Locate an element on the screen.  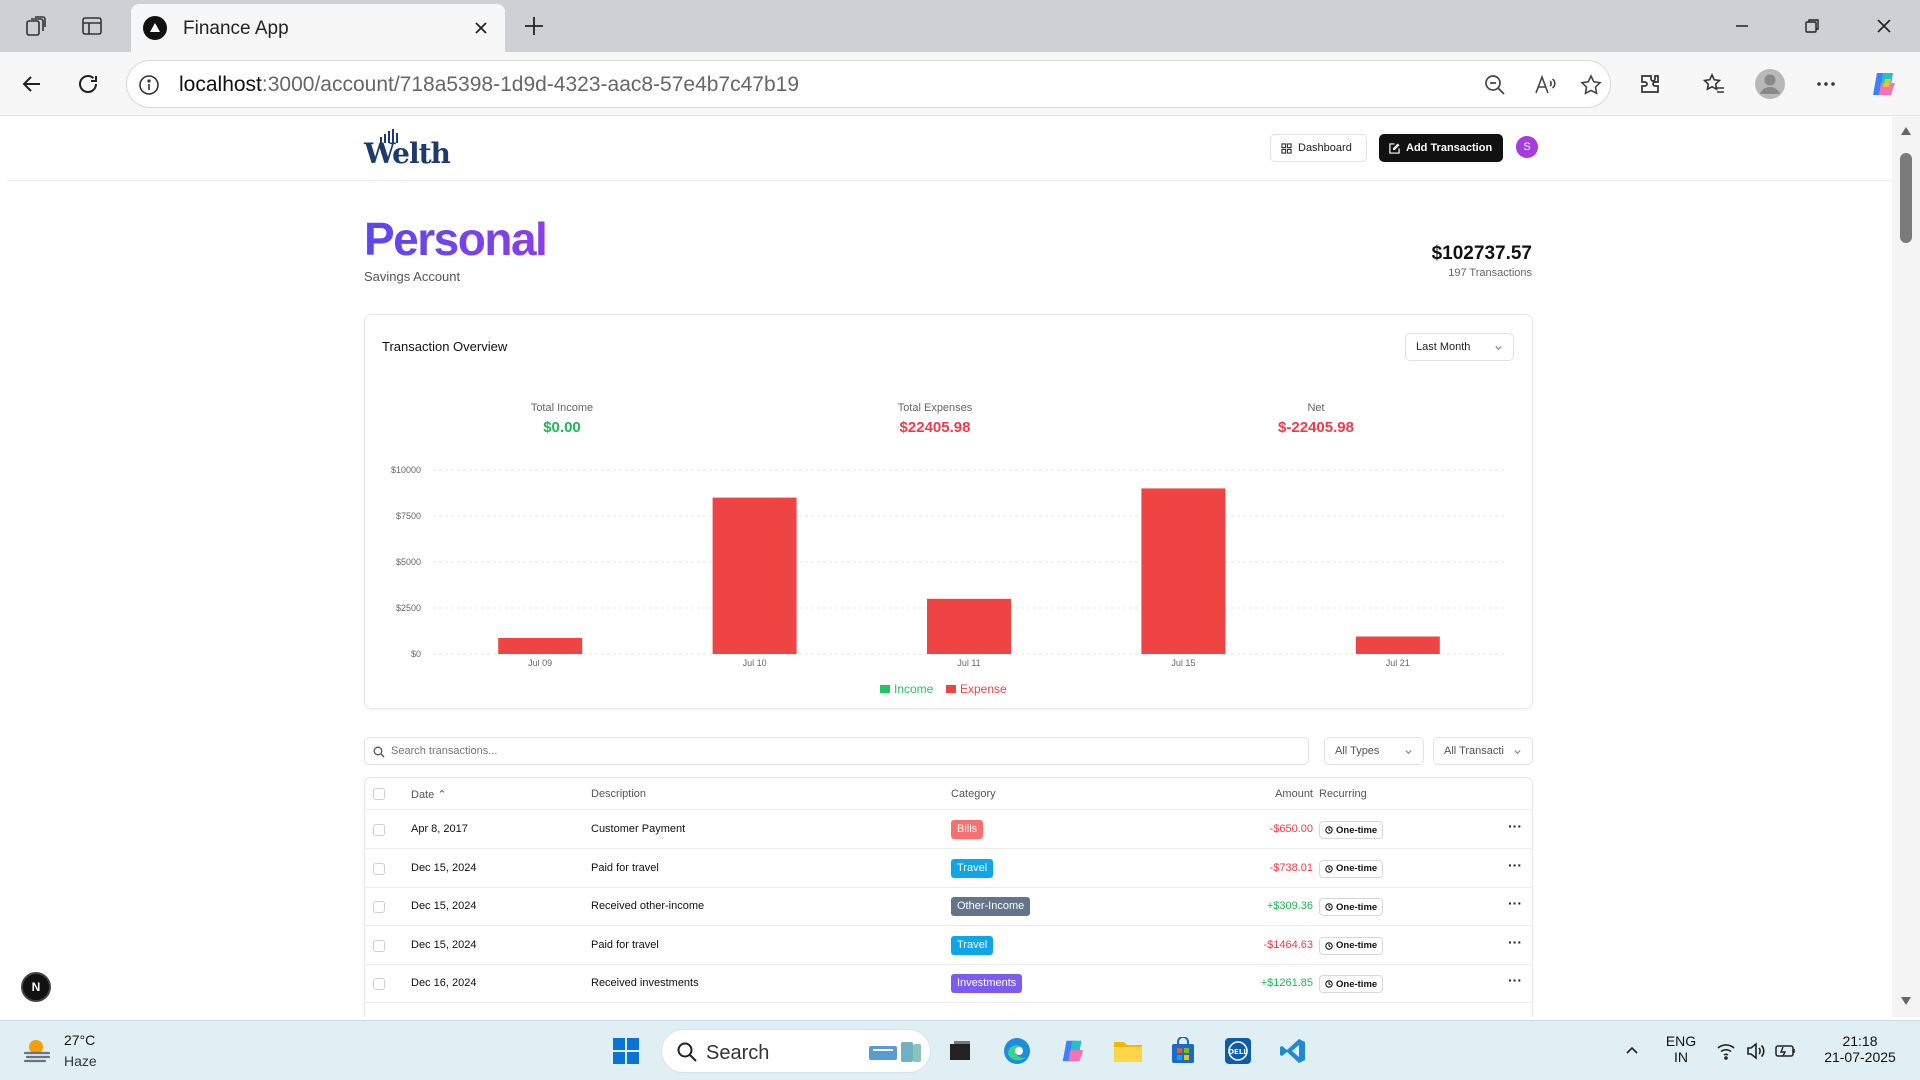
language-region: IN is located at coordinates (1681, 1057).